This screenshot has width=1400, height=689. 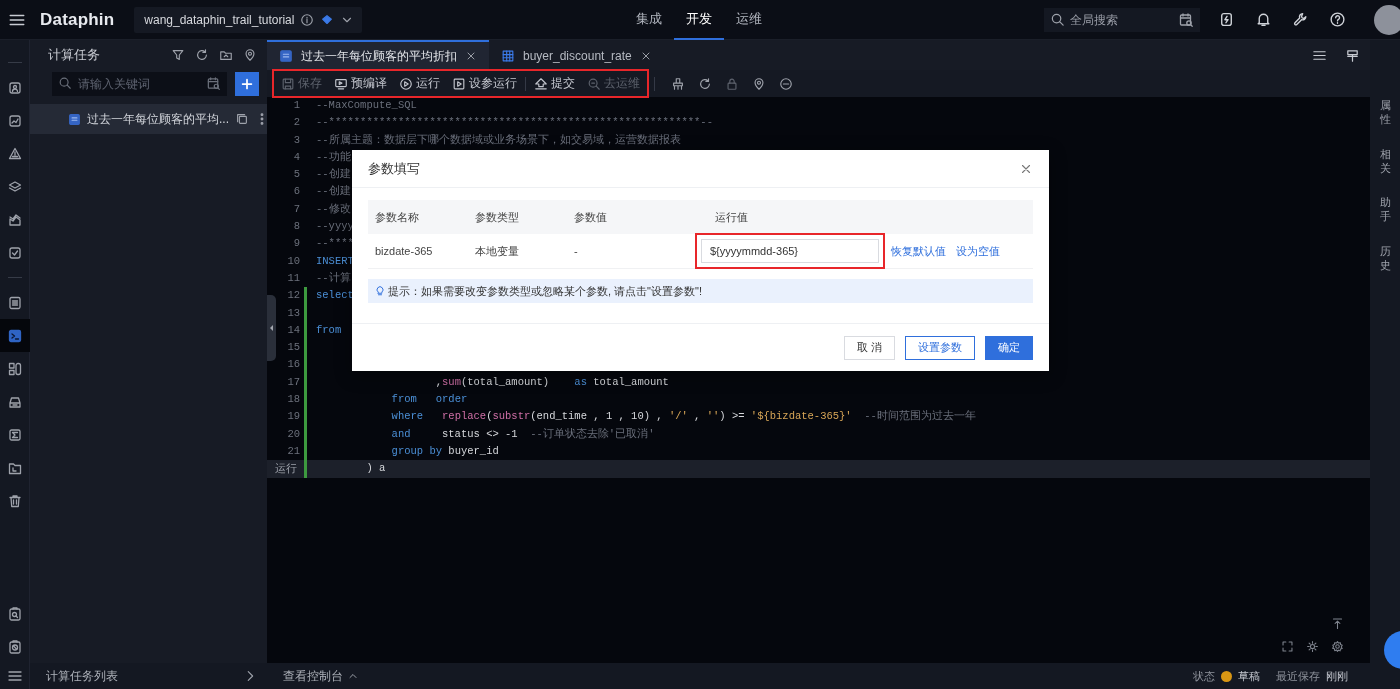 I want to click on logo: Dataphin, so click(x=77, y=19).